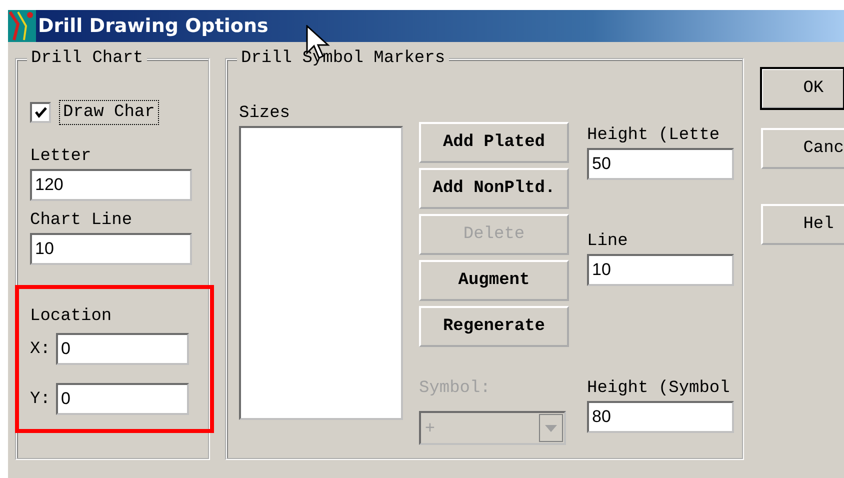  Describe the element at coordinates (660, 417) in the screenshot. I see `input-field: 80` at that location.